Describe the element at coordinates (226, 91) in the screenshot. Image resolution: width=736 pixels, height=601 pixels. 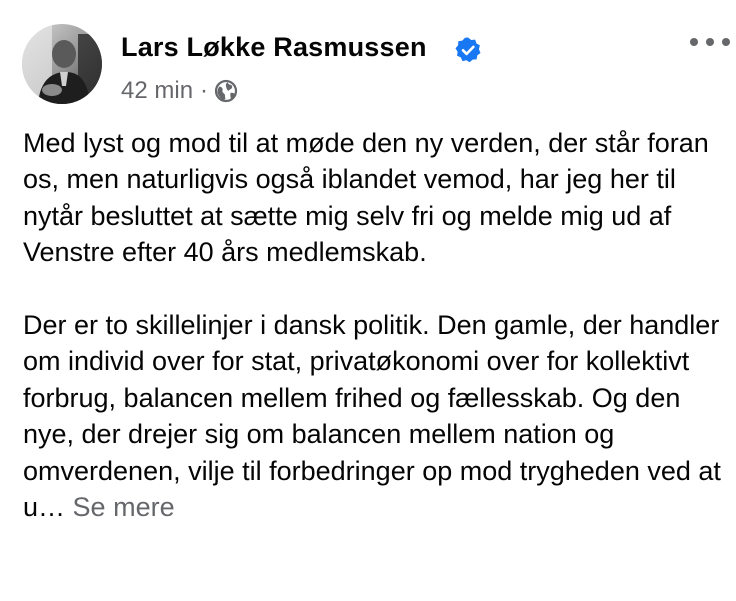
I see `globe-icon` at that location.